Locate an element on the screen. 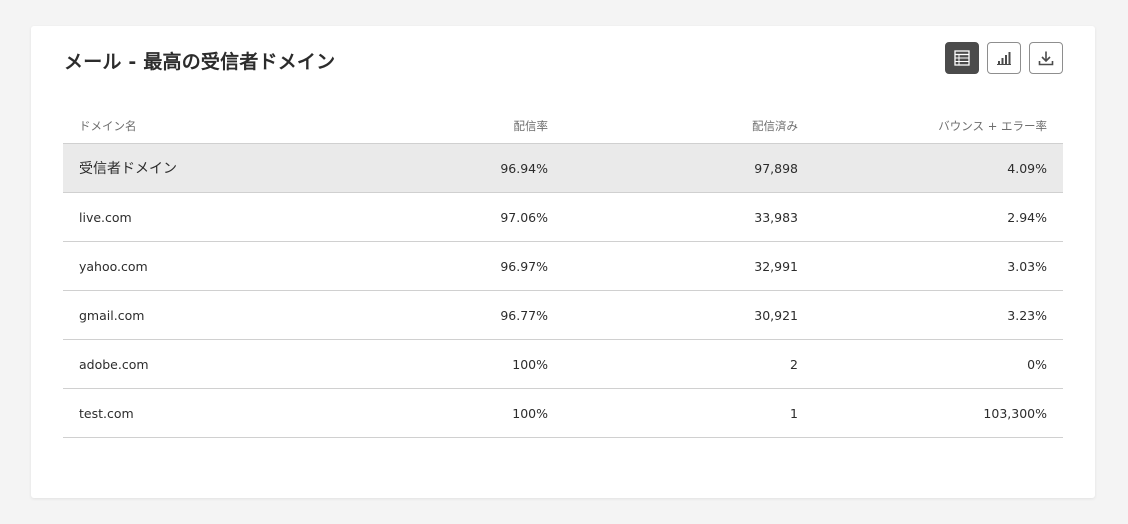 This screenshot has width=1128, height=524. bounce-rate: 3.23% is located at coordinates (1027, 315).